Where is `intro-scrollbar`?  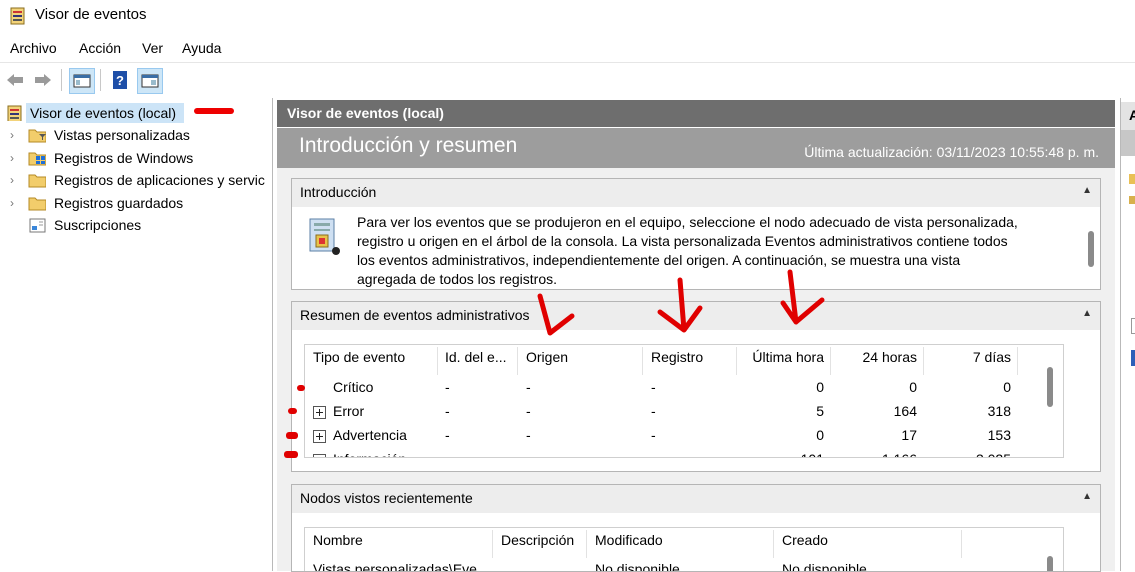 intro-scrollbar is located at coordinates (1091, 249).